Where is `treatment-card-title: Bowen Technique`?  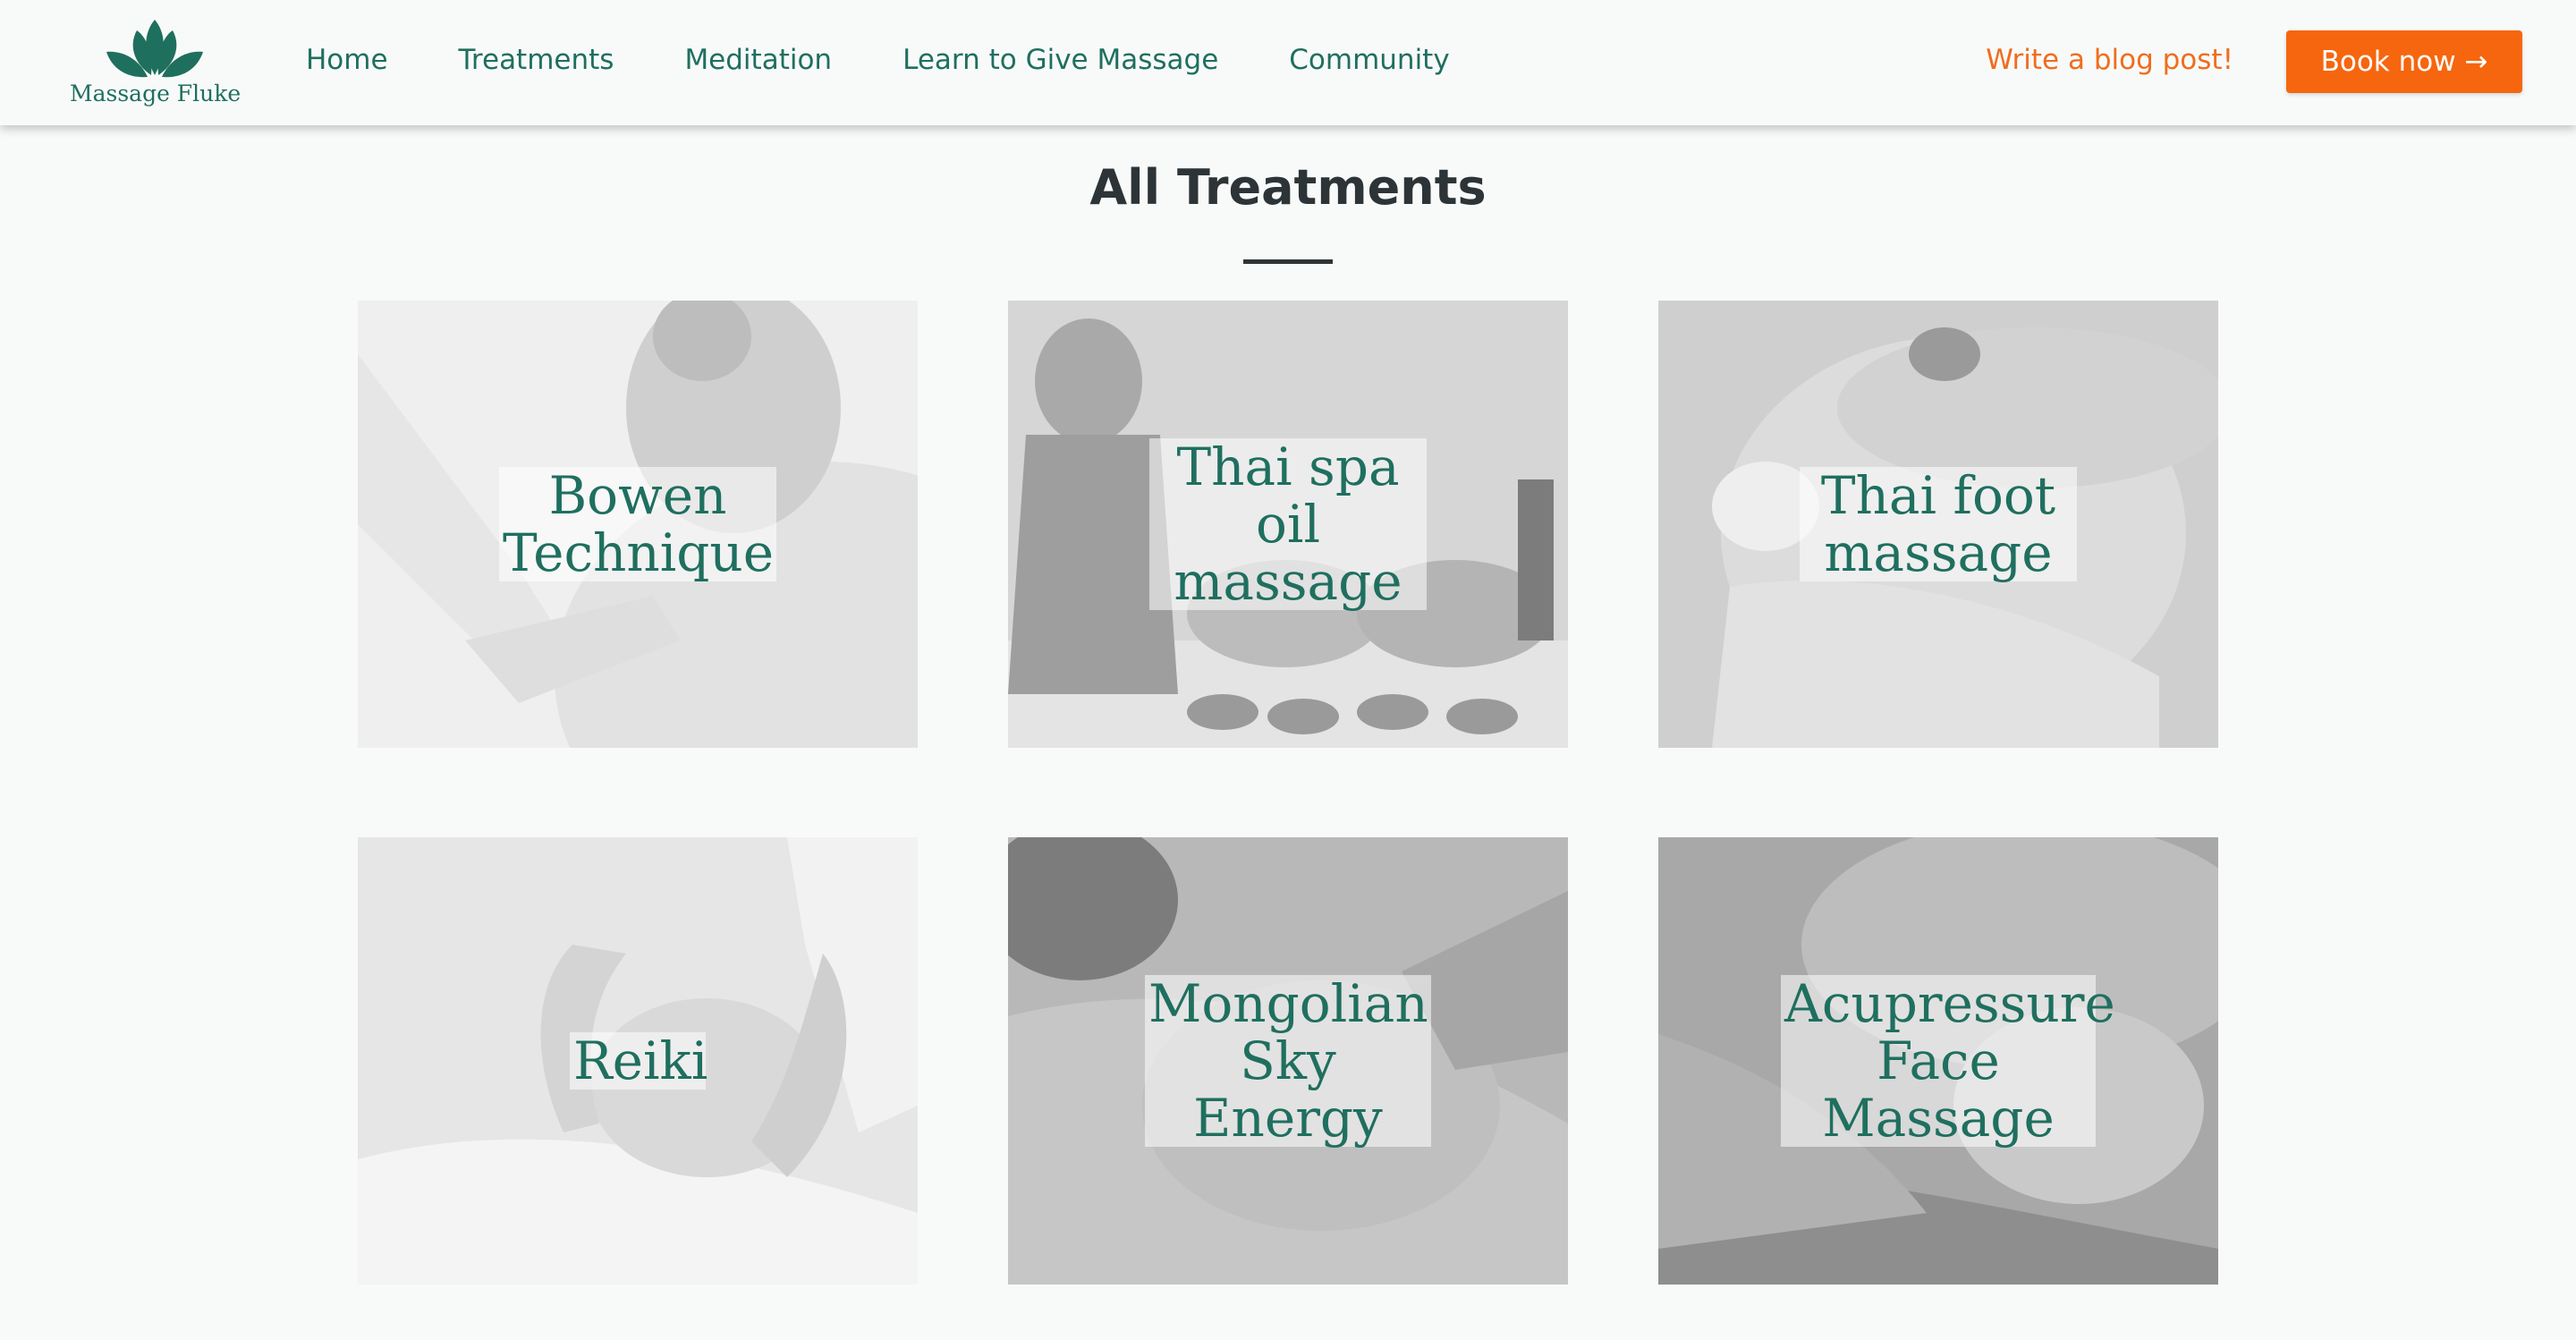
treatment-card-title: Bowen Technique is located at coordinates (637, 524).